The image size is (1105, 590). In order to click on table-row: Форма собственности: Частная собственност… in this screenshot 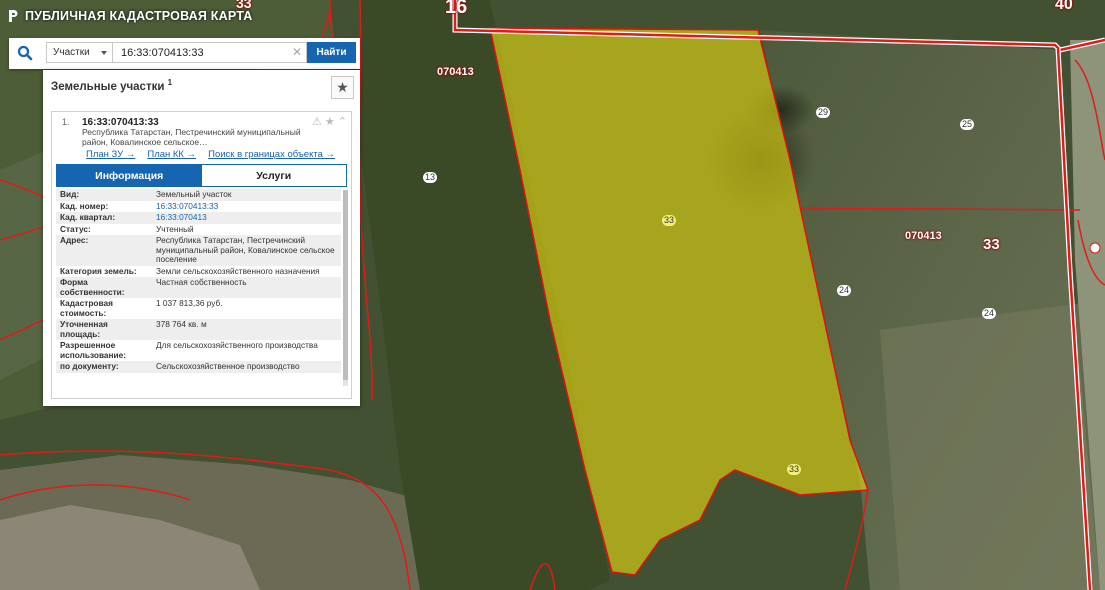, I will do `click(198, 287)`.